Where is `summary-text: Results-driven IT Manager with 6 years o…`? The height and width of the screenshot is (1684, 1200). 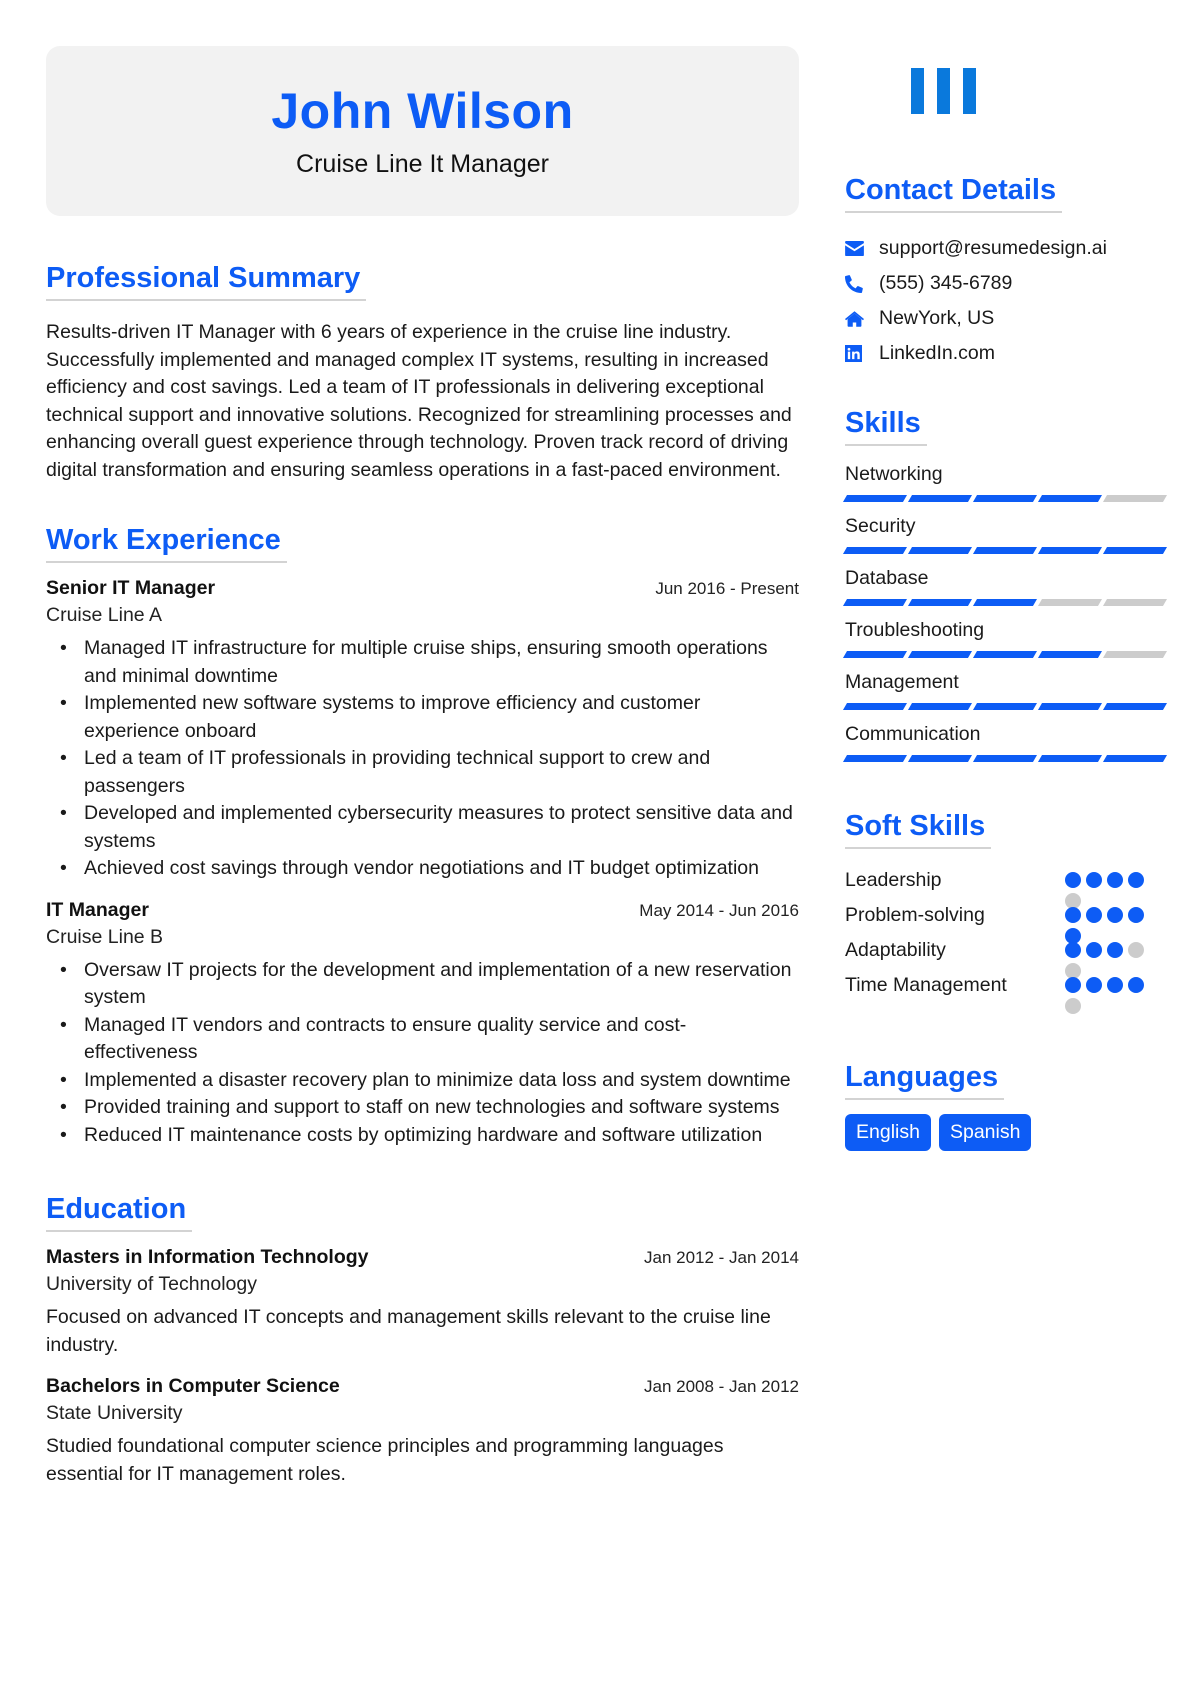
summary-text: Results-driven IT Manager with 6 years o… is located at coordinates (419, 401).